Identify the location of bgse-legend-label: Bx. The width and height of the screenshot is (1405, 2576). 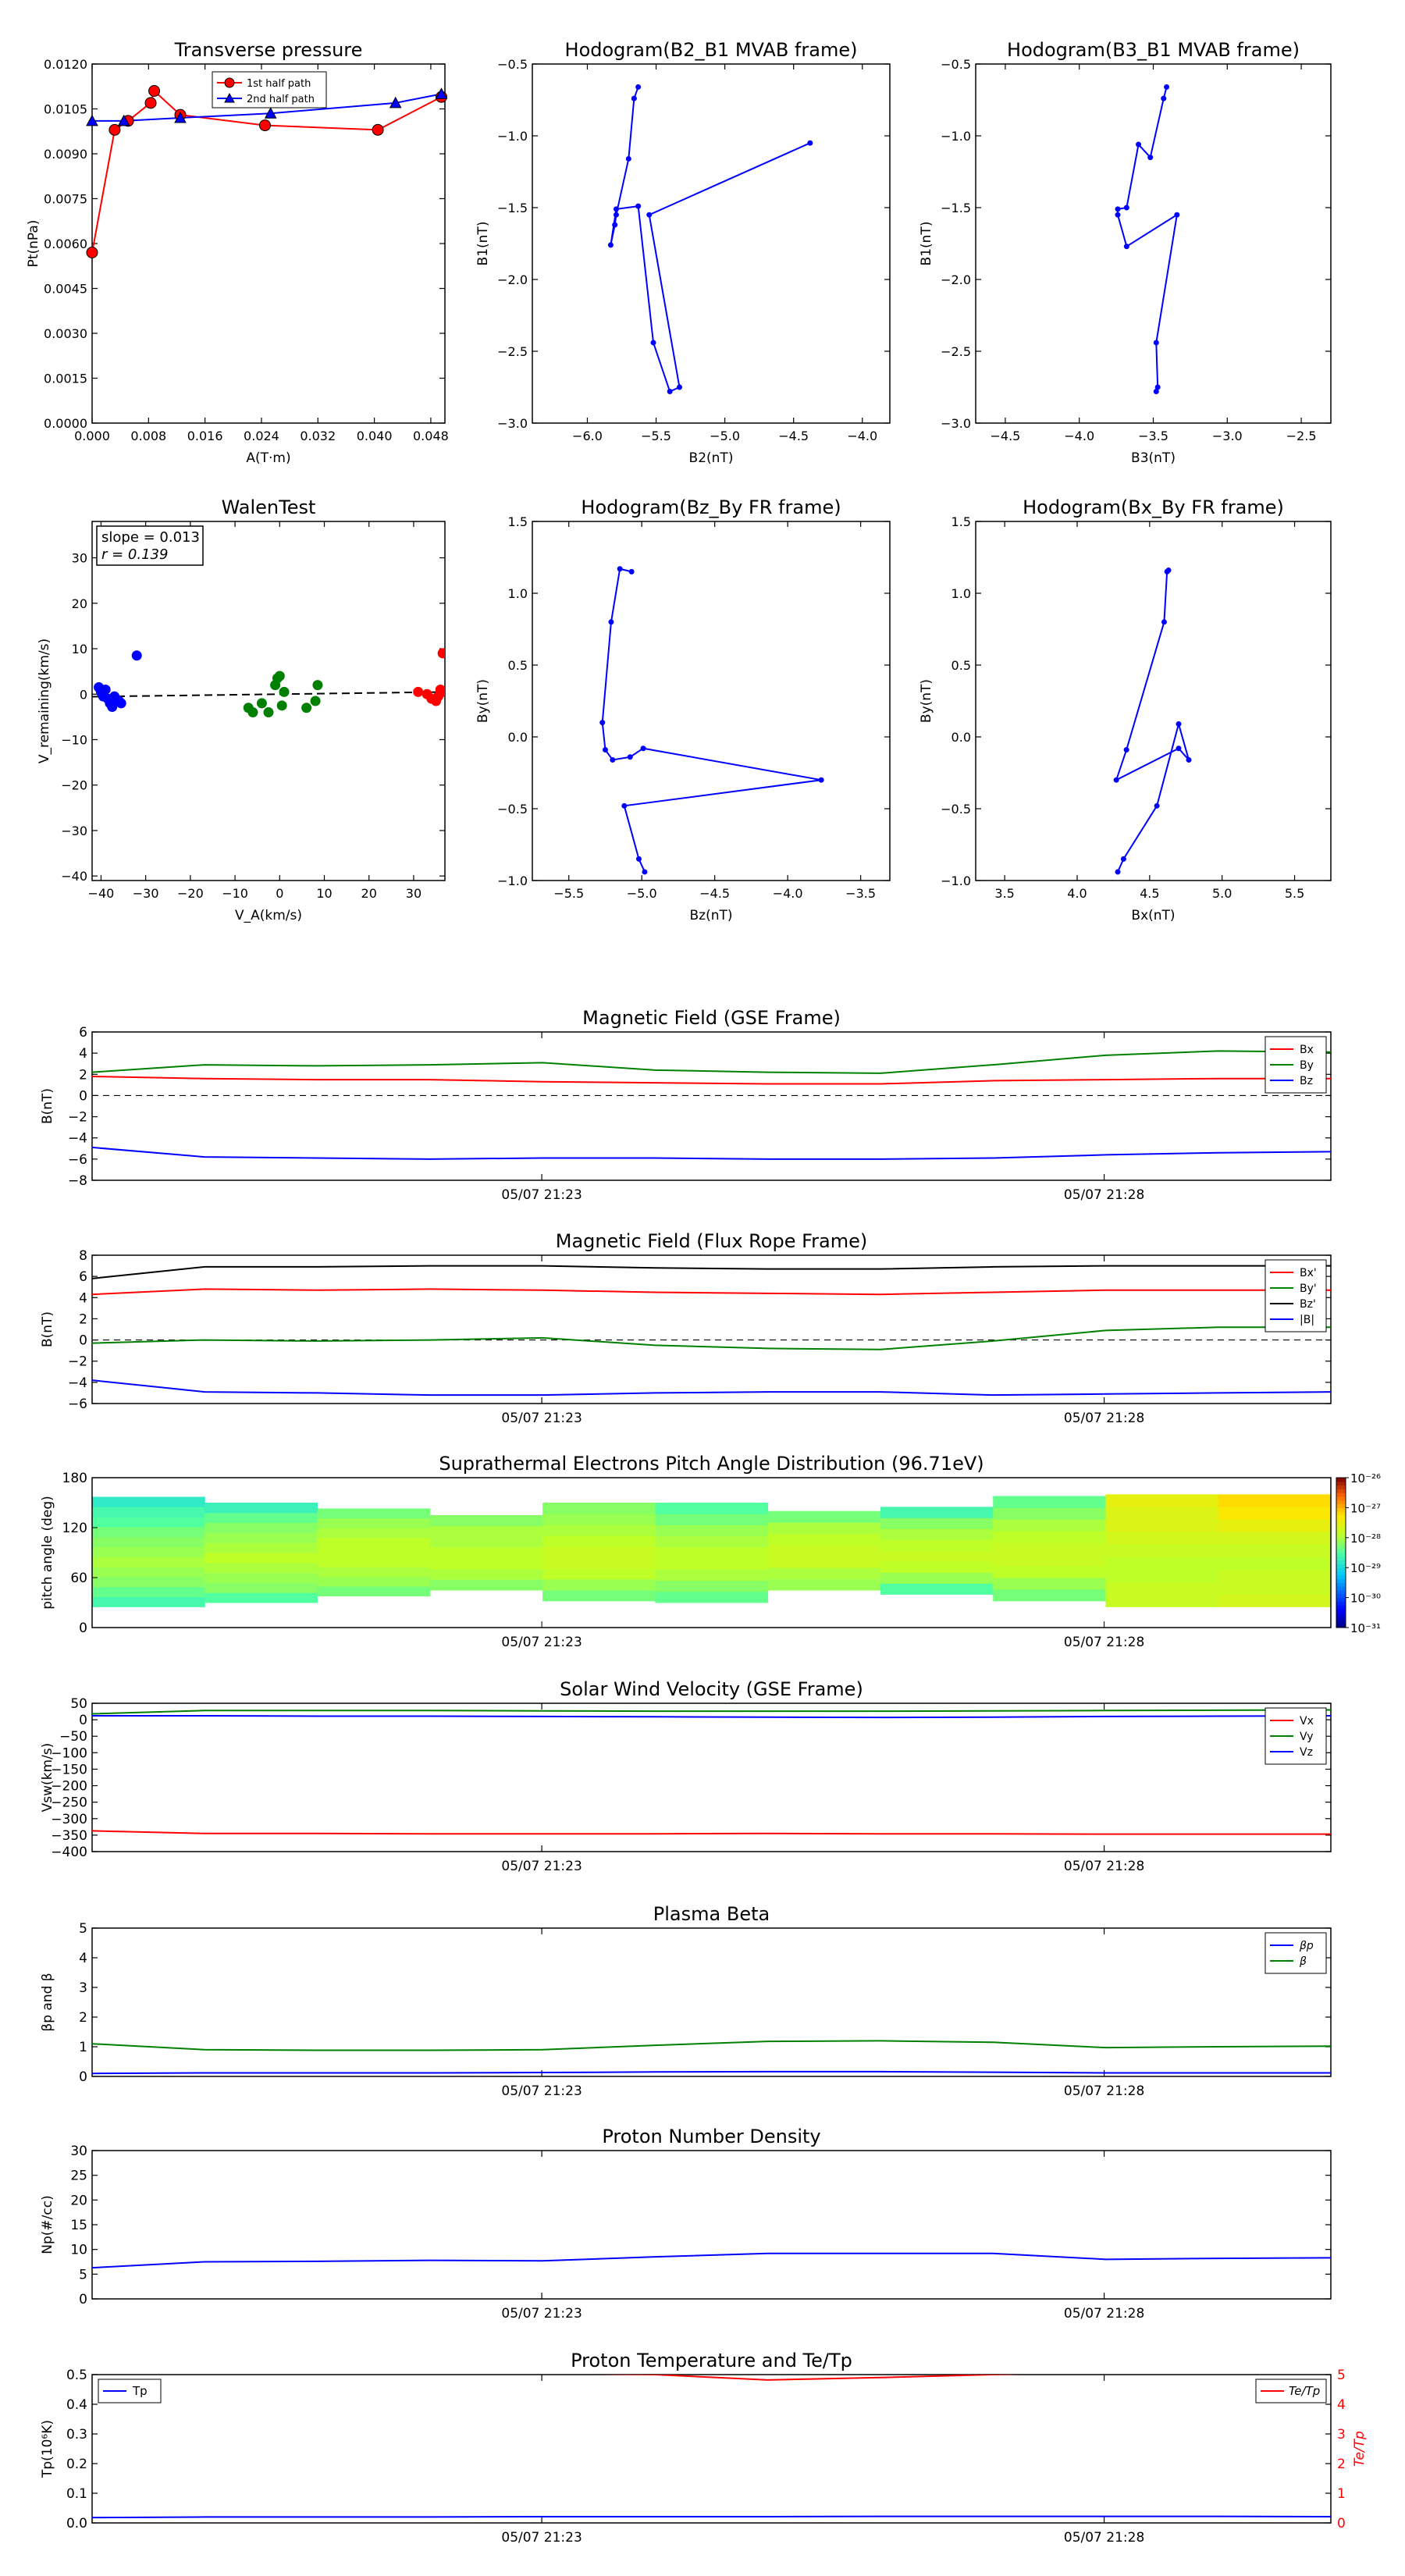
(1307, 1050).